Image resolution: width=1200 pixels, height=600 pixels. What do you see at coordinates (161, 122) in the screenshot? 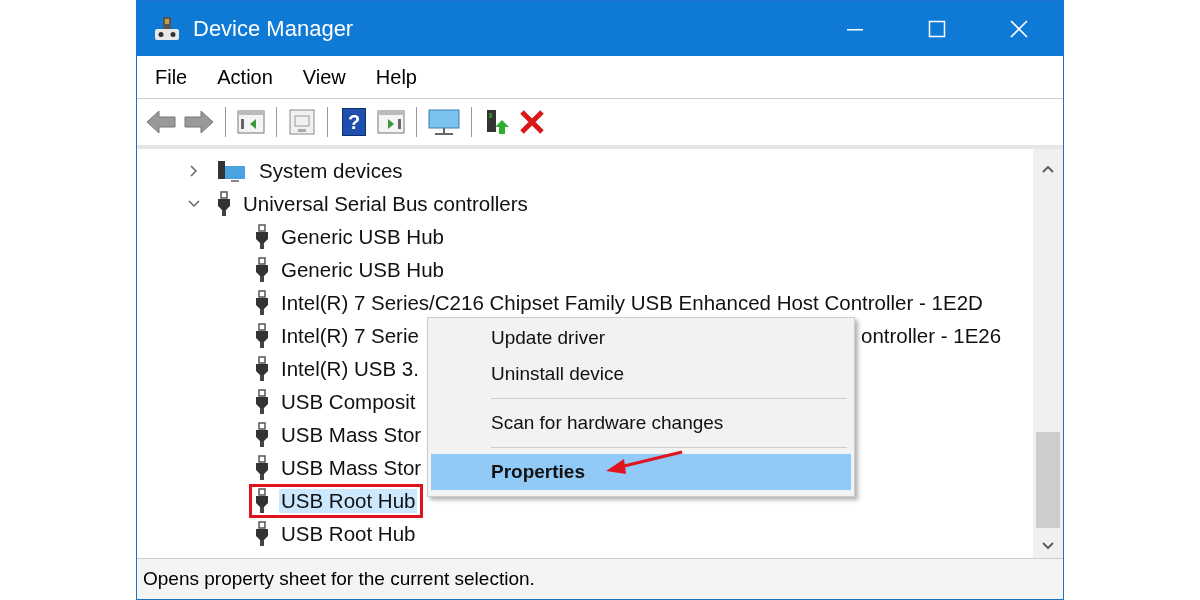
I see `back-arrow-icon` at bounding box center [161, 122].